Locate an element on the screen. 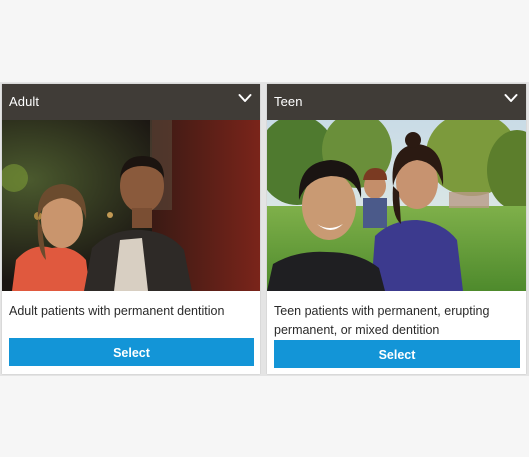 This screenshot has width=529, height=457. teen-card-header: Teen is located at coordinates (396, 102).